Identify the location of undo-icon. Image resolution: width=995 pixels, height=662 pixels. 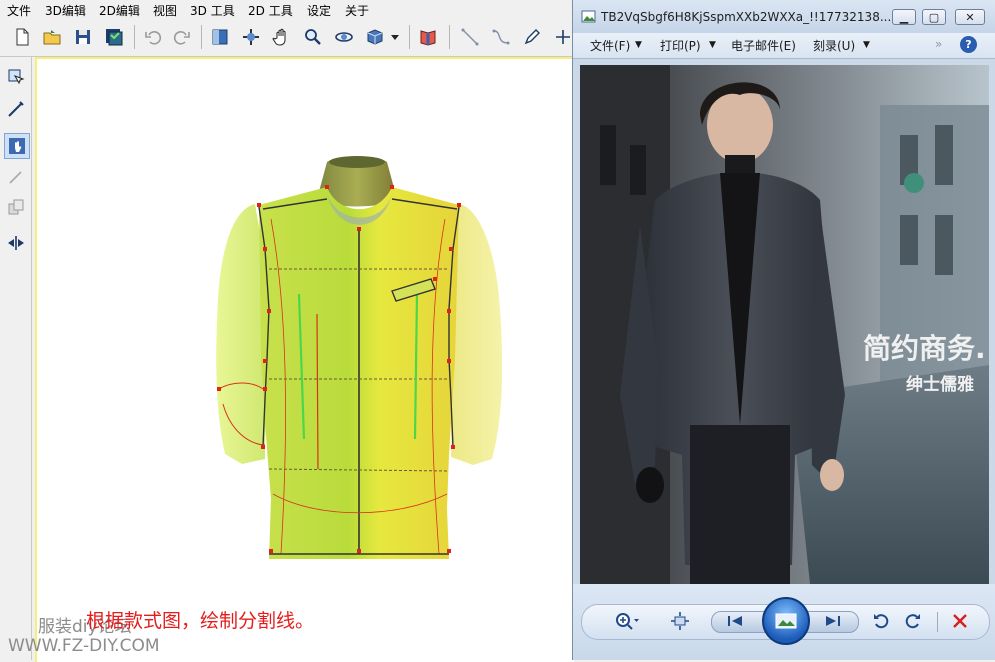
(153, 37).